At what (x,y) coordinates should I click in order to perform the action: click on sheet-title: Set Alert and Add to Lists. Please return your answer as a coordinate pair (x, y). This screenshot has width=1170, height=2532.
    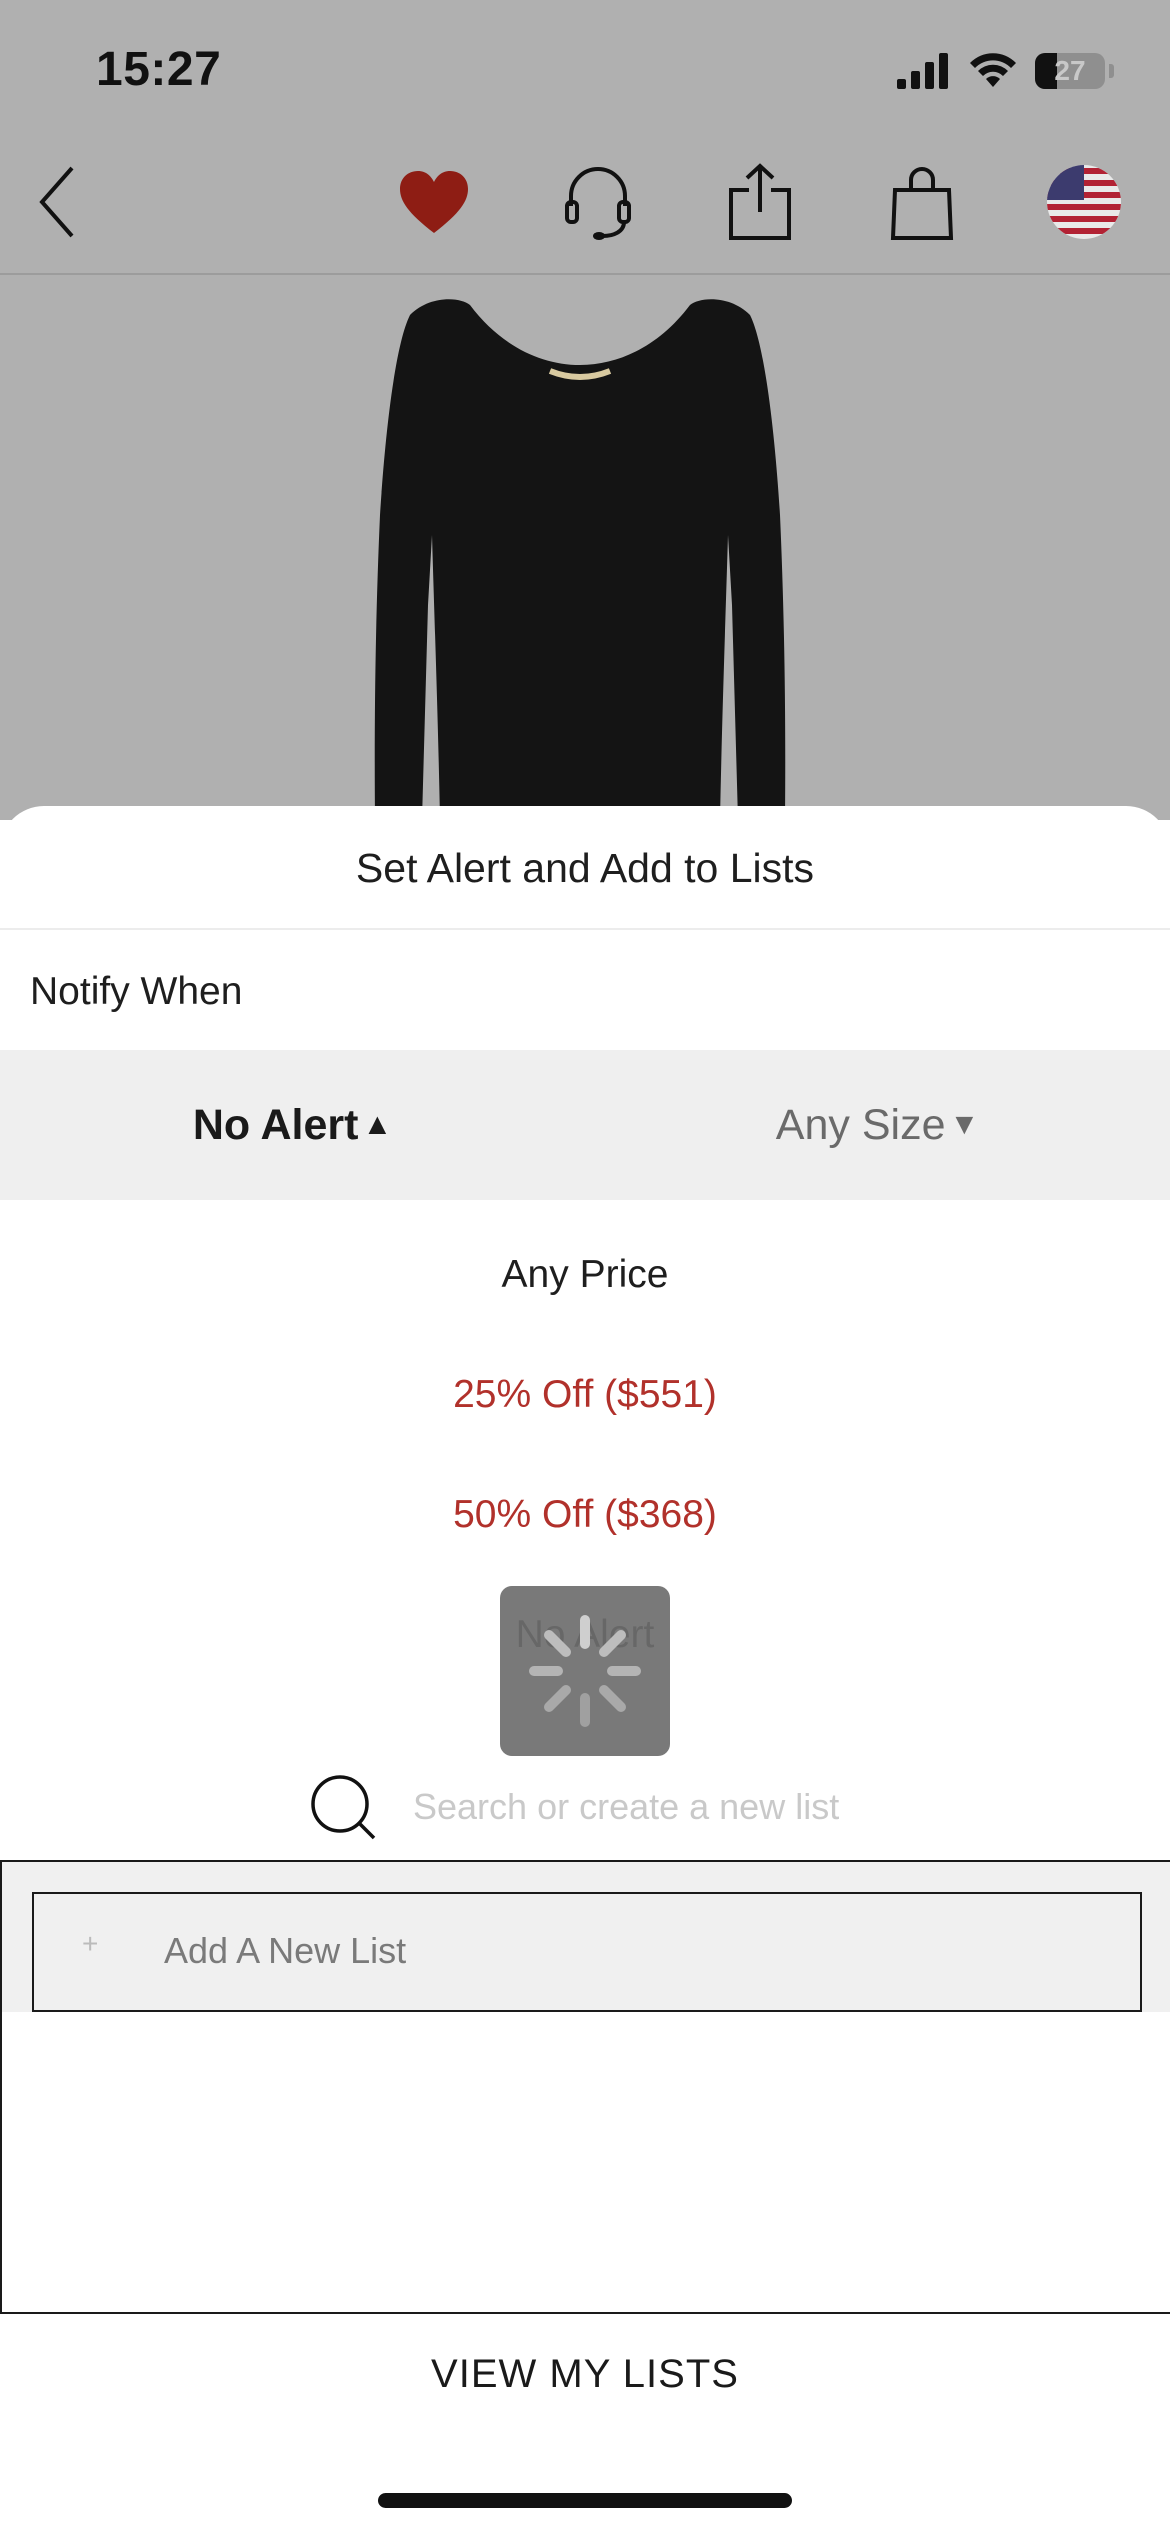
    Looking at the image, I should click on (585, 868).